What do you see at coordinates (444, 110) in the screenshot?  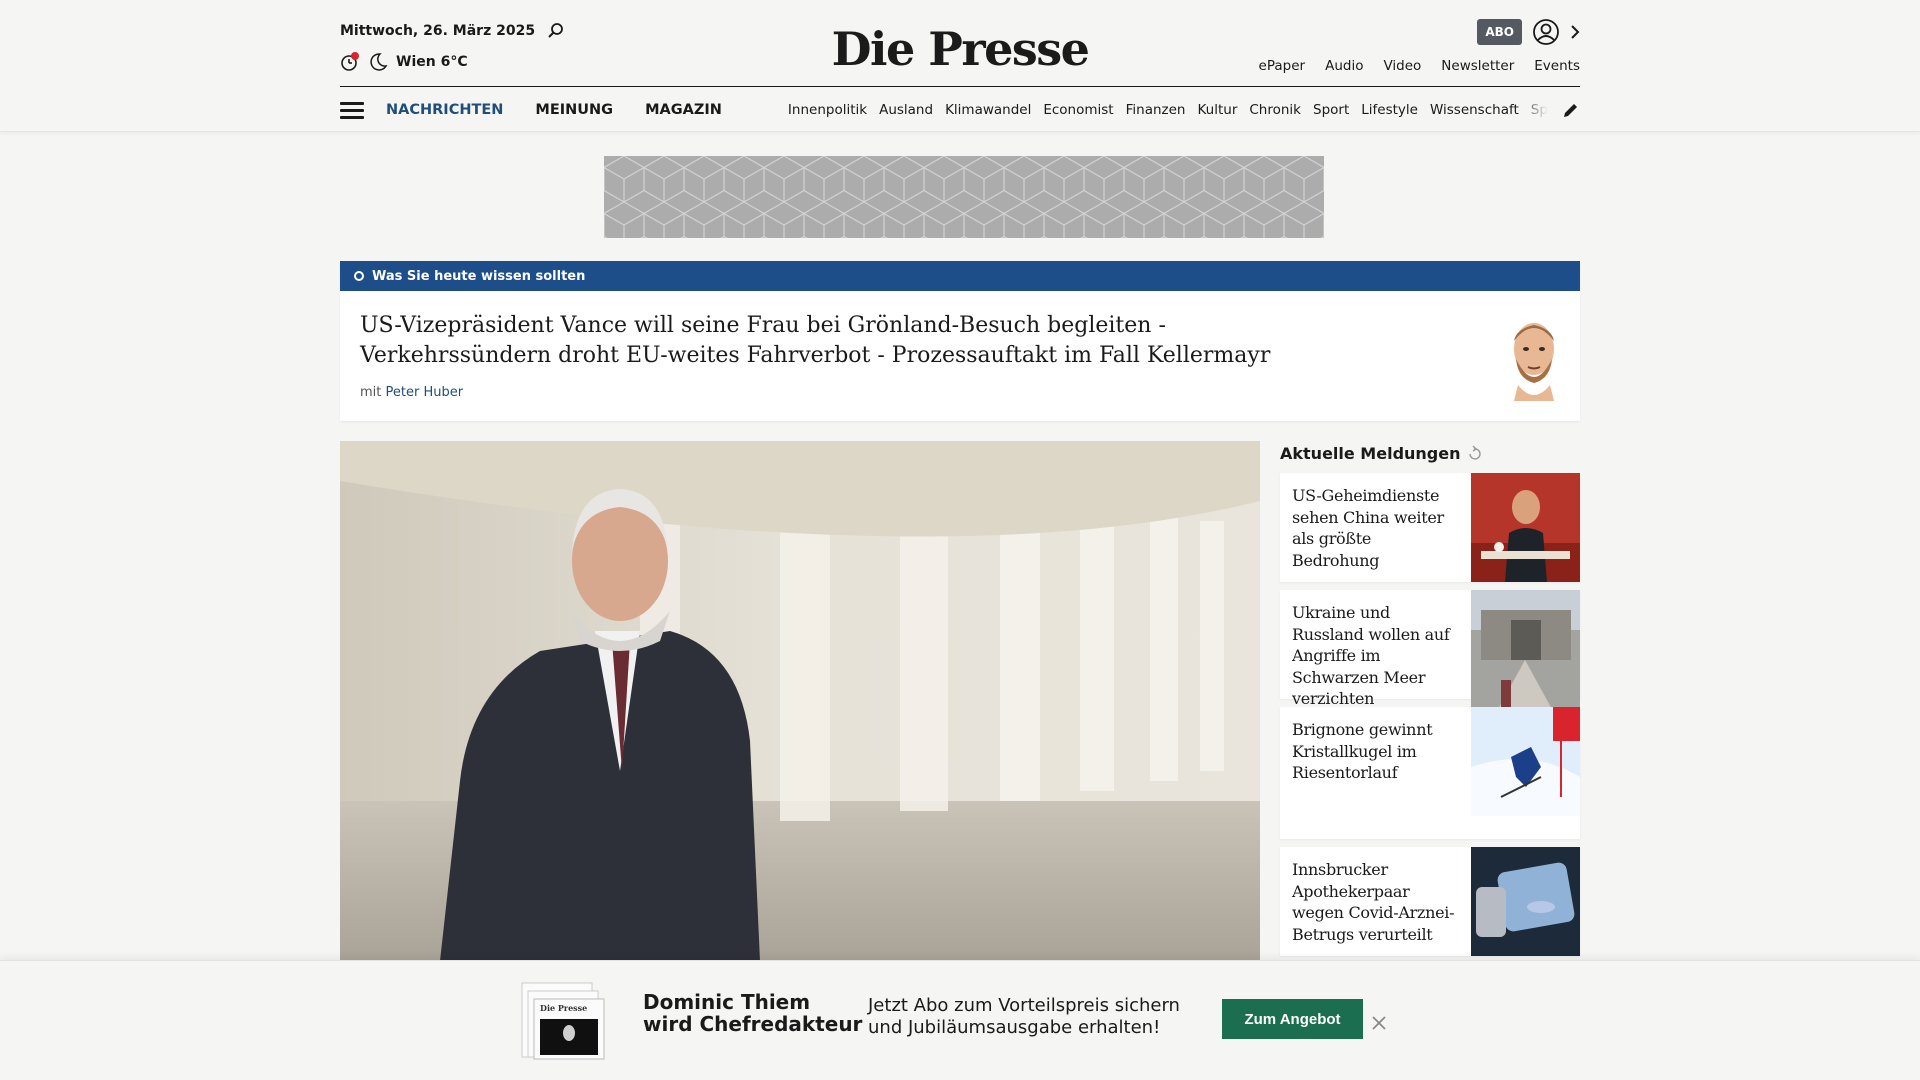 I see `nav-nachrichten: NACHRICHTEN` at bounding box center [444, 110].